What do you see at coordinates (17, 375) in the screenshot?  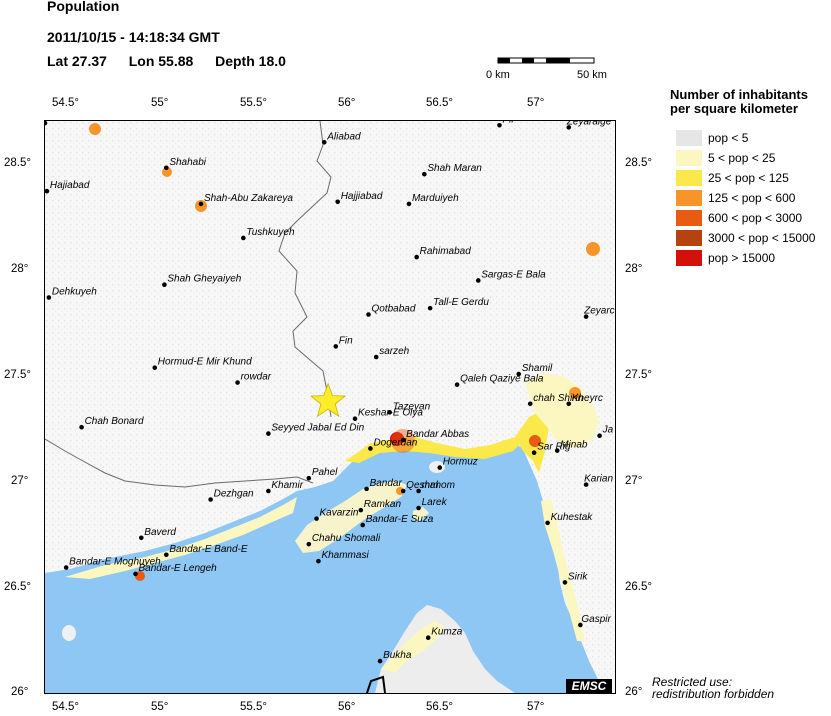 I see `lat-tick-left: 27.5°` at bounding box center [17, 375].